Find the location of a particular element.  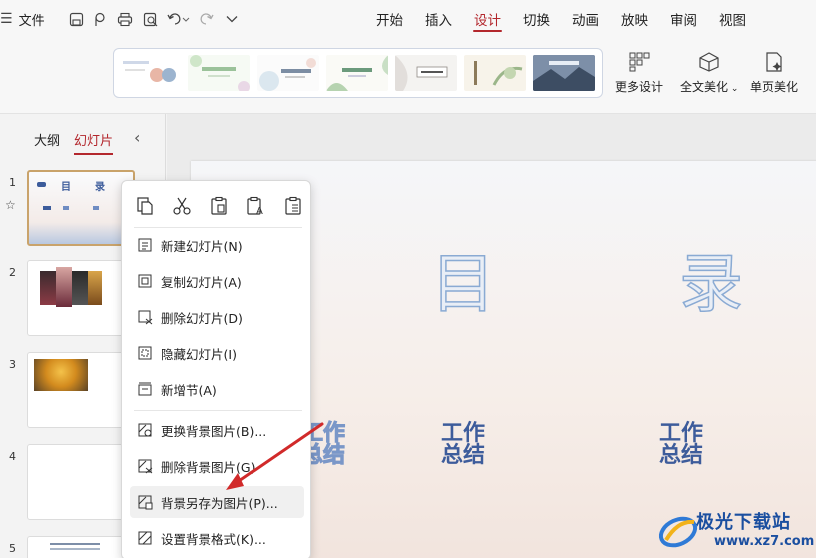

menu-item-label: 隐藏幻灯片(I) is located at coordinates (199, 354).